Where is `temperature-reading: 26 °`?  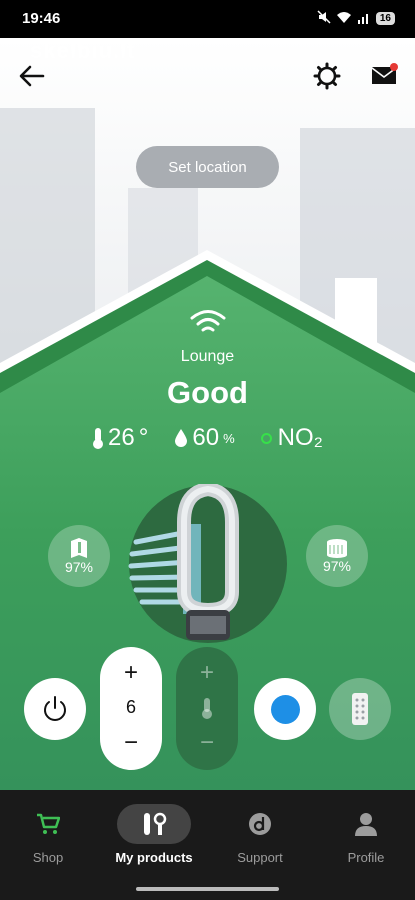 temperature-reading: 26 ° is located at coordinates (120, 438).